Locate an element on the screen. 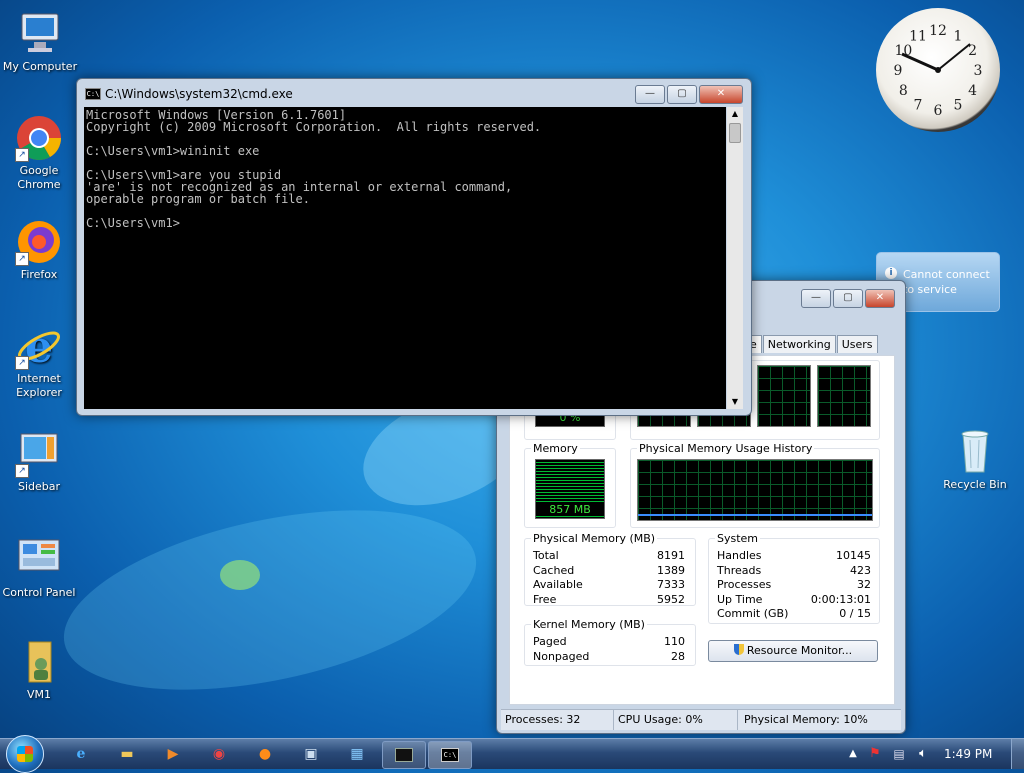  clock-numeral: 11 is located at coordinates (918, 36).